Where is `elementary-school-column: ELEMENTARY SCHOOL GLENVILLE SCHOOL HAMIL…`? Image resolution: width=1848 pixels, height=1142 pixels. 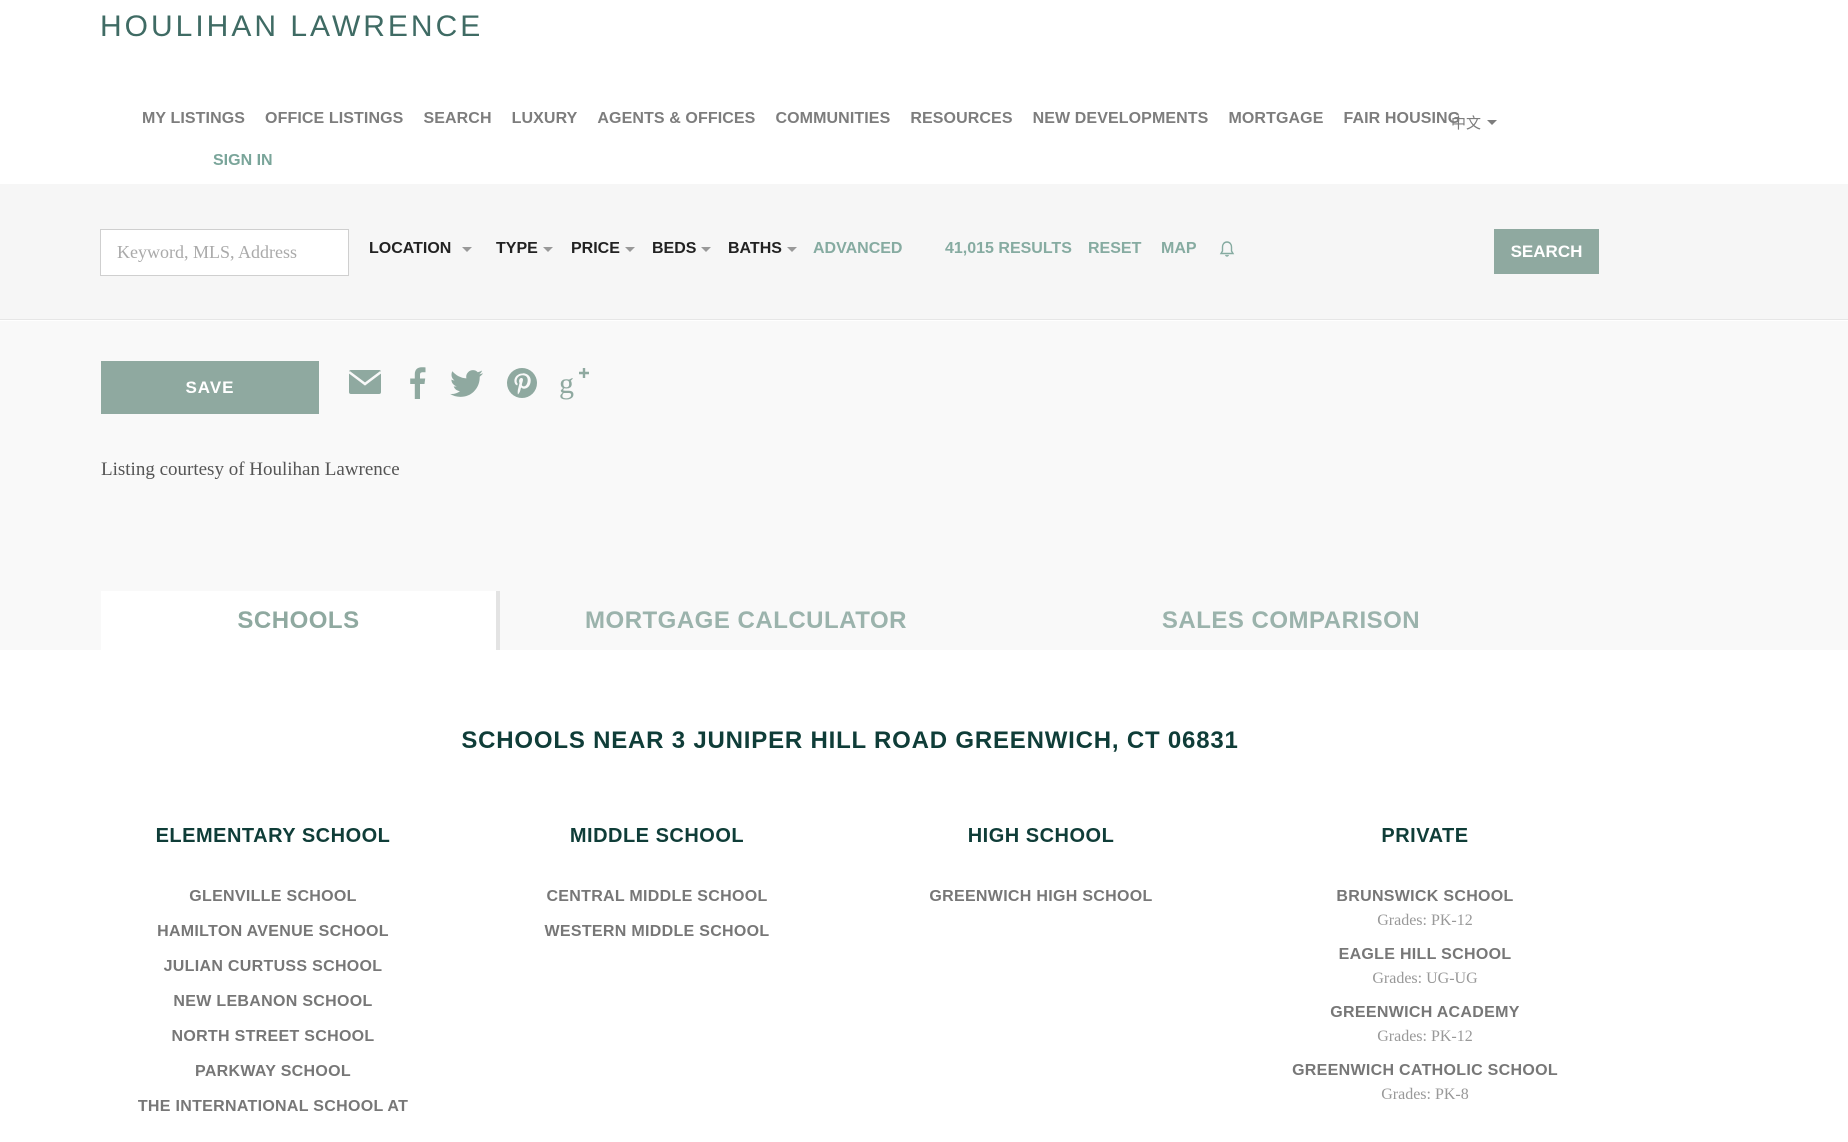
elementary-school-column: ELEMENTARY SCHOOL GLENVILLE SCHOOL HAMIL… is located at coordinates (273, 979).